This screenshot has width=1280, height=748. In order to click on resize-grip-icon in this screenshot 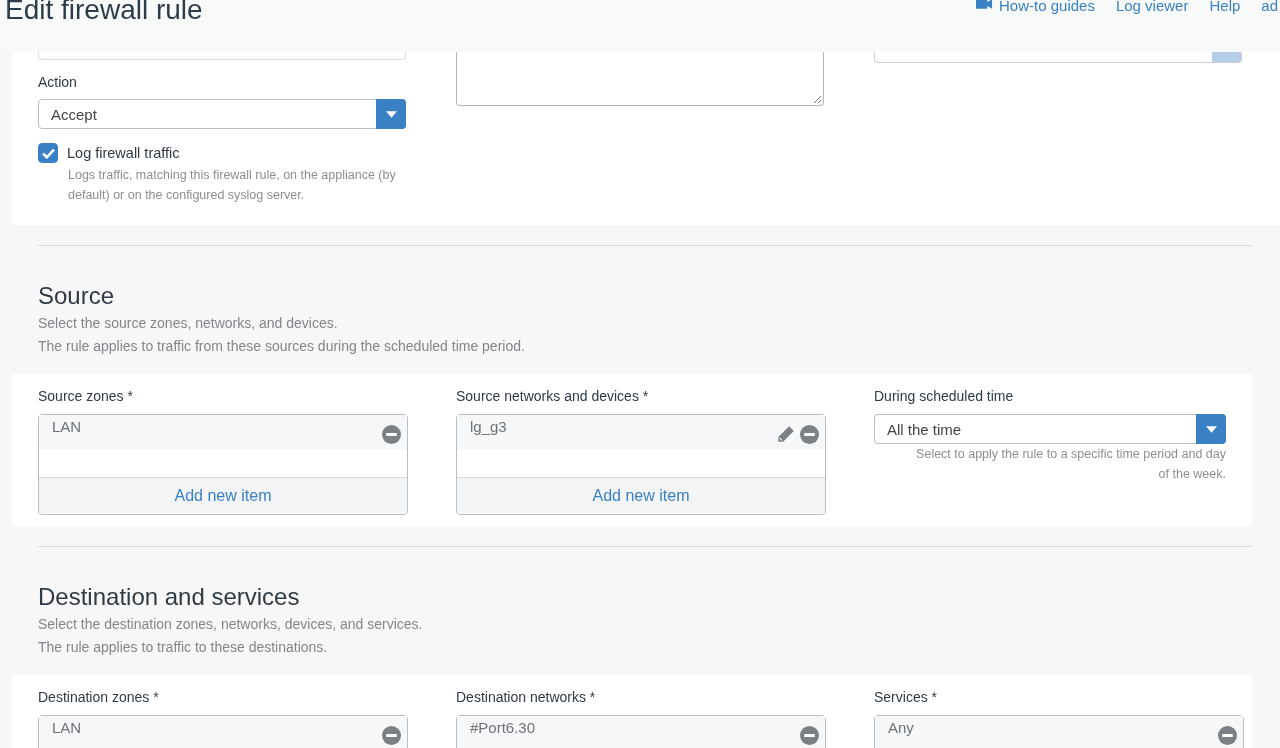, I will do `click(817, 99)`.